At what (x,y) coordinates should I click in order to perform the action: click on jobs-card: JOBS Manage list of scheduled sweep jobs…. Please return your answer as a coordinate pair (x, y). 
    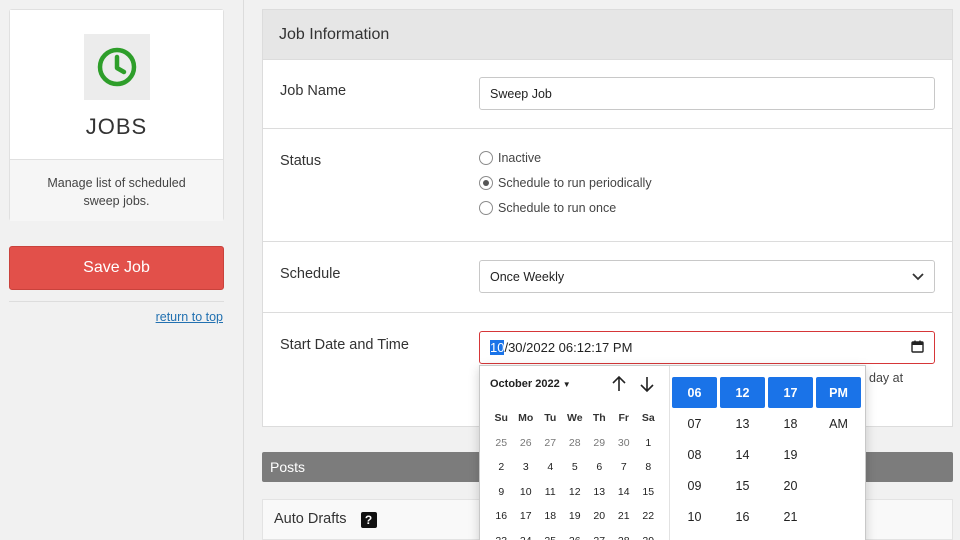
    Looking at the image, I should click on (116, 115).